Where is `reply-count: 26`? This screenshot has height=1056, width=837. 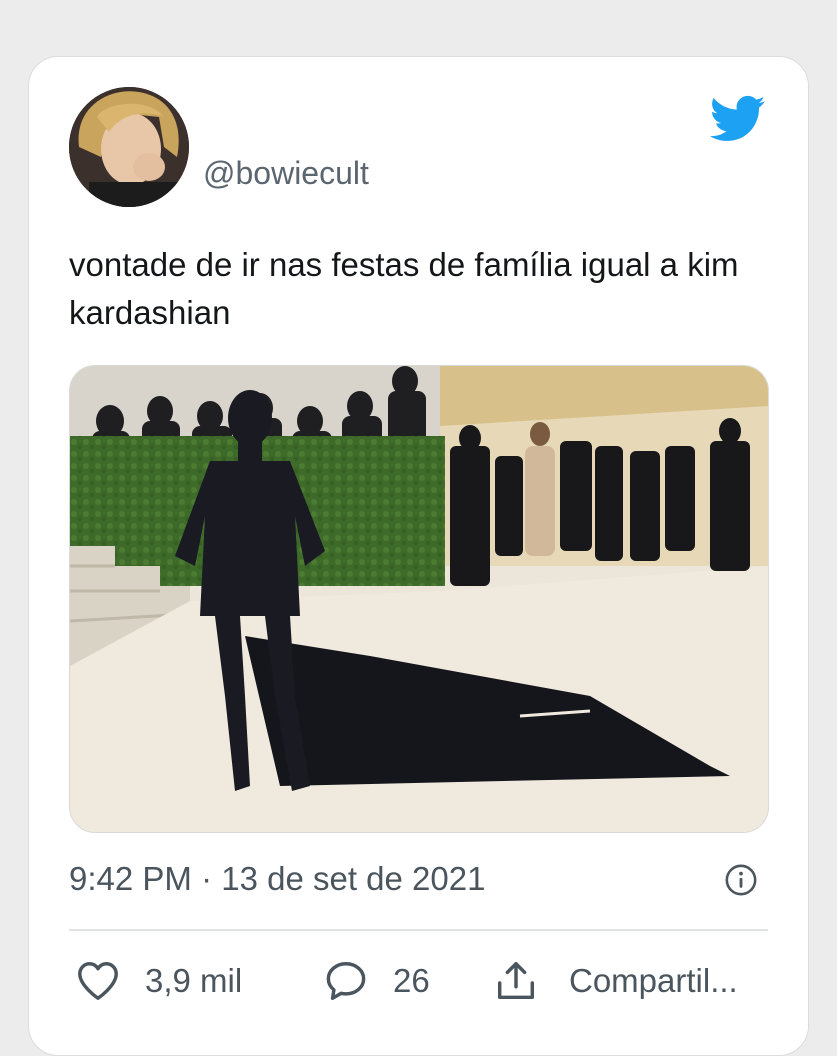 reply-count: 26 is located at coordinates (411, 980).